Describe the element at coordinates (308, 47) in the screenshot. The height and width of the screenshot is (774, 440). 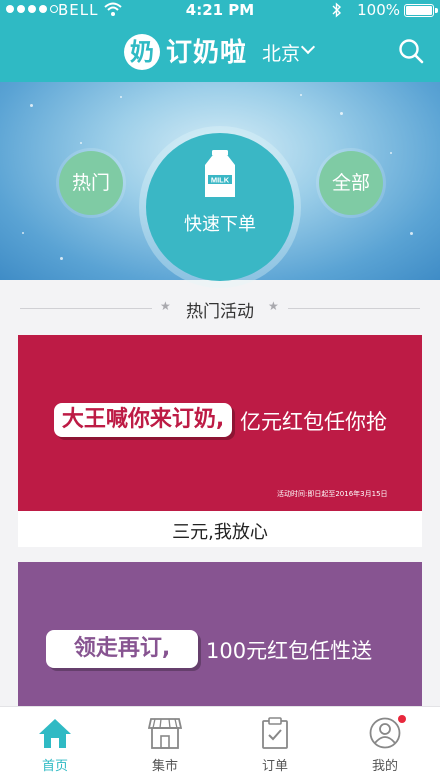
I see `chevron-down-icon` at that location.